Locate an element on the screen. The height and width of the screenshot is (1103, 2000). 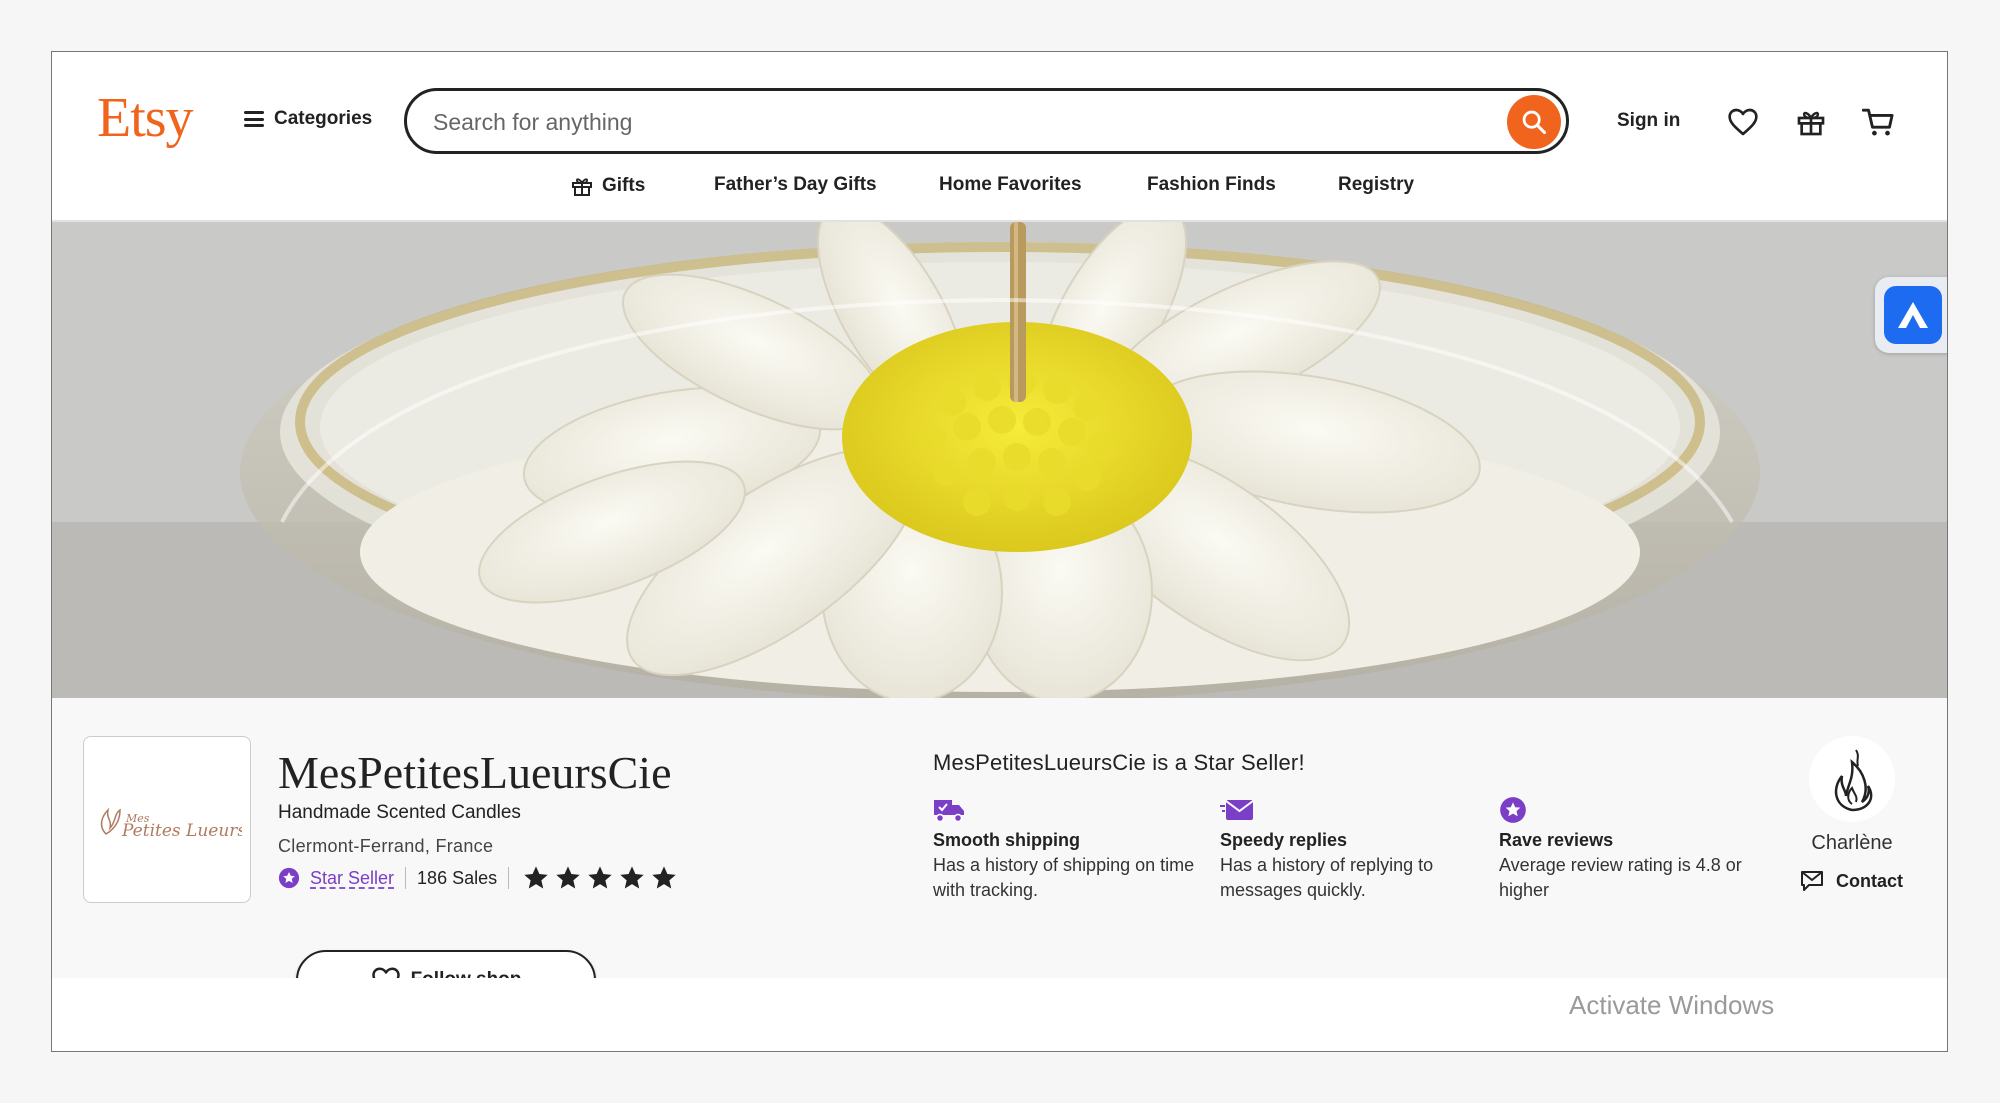
subnav-home-favorites: Home Favorites is located at coordinates (1010, 185).